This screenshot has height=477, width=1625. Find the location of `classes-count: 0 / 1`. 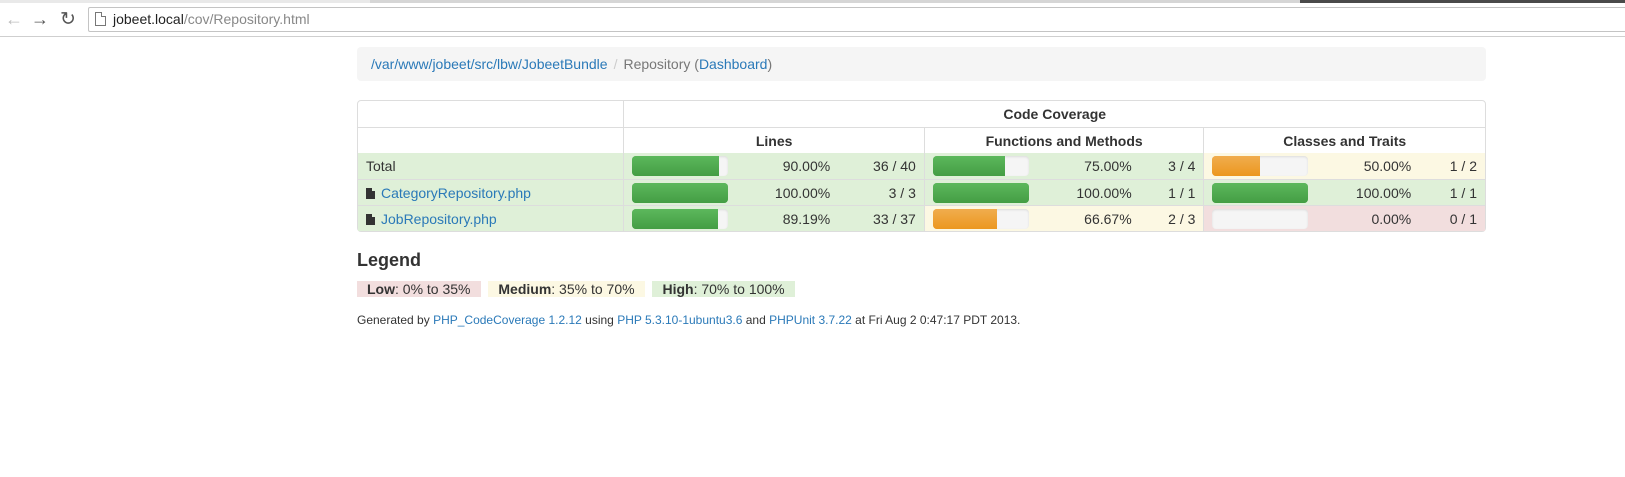

classes-count: 0 / 1 is located at coordinates (1452, 218).